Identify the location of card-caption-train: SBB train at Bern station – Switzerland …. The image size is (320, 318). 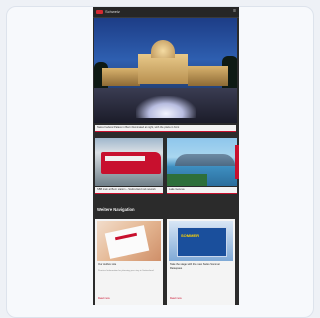
(129, 190).